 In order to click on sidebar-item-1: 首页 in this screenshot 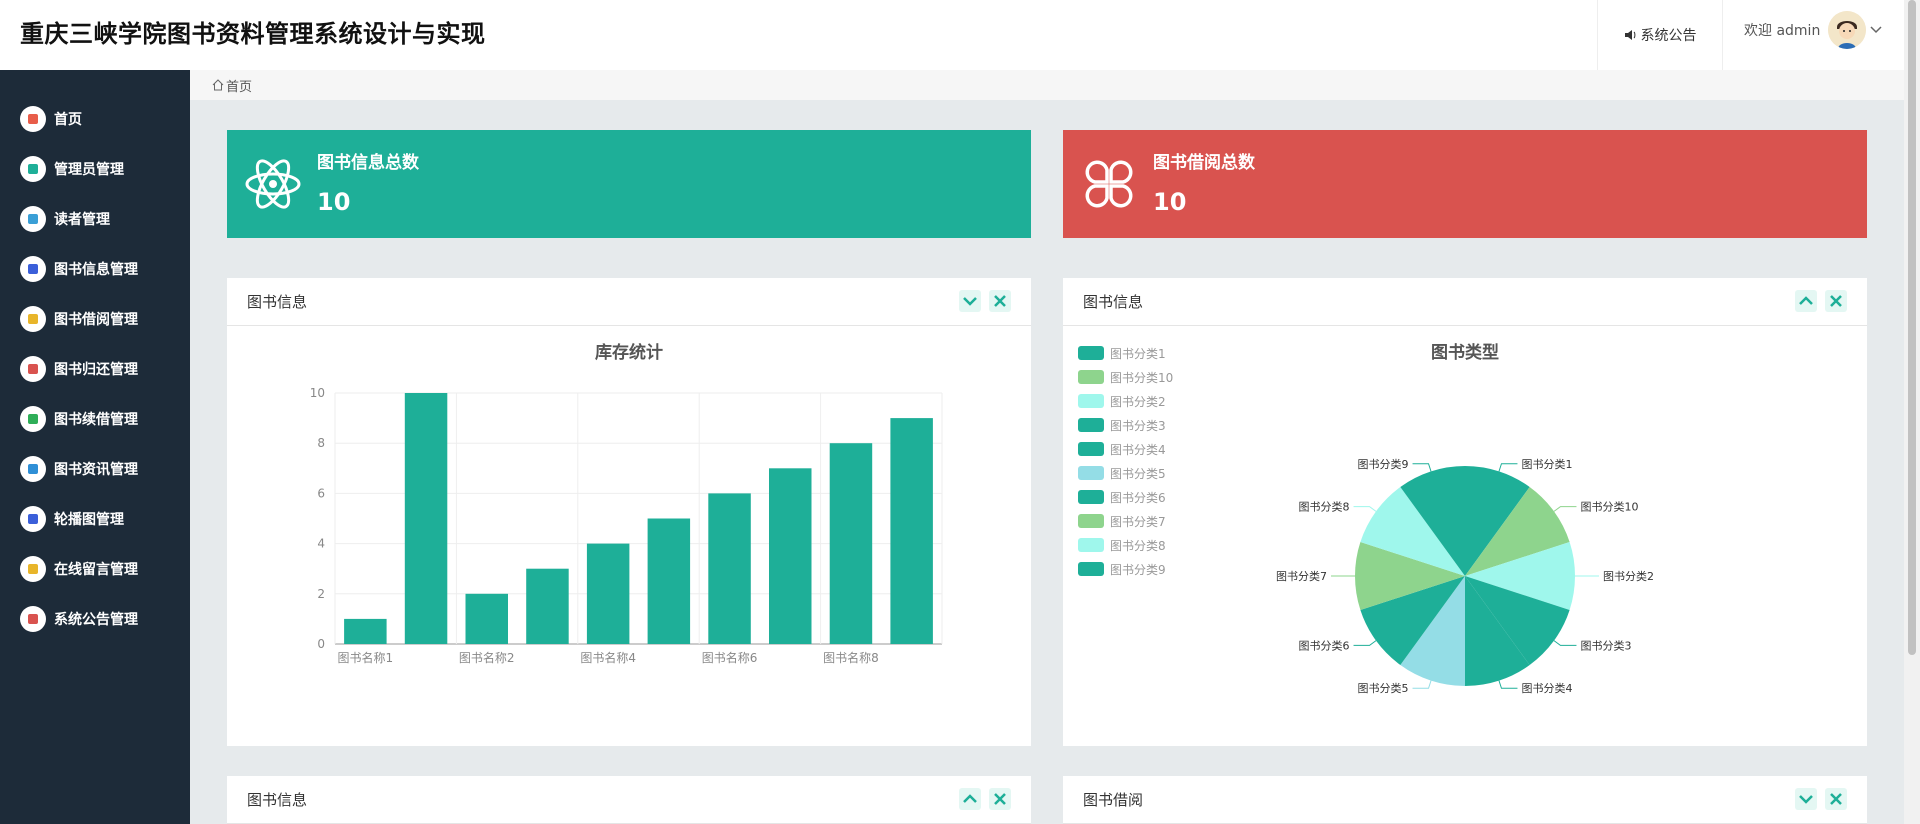, I will do `click(95, 119)`.